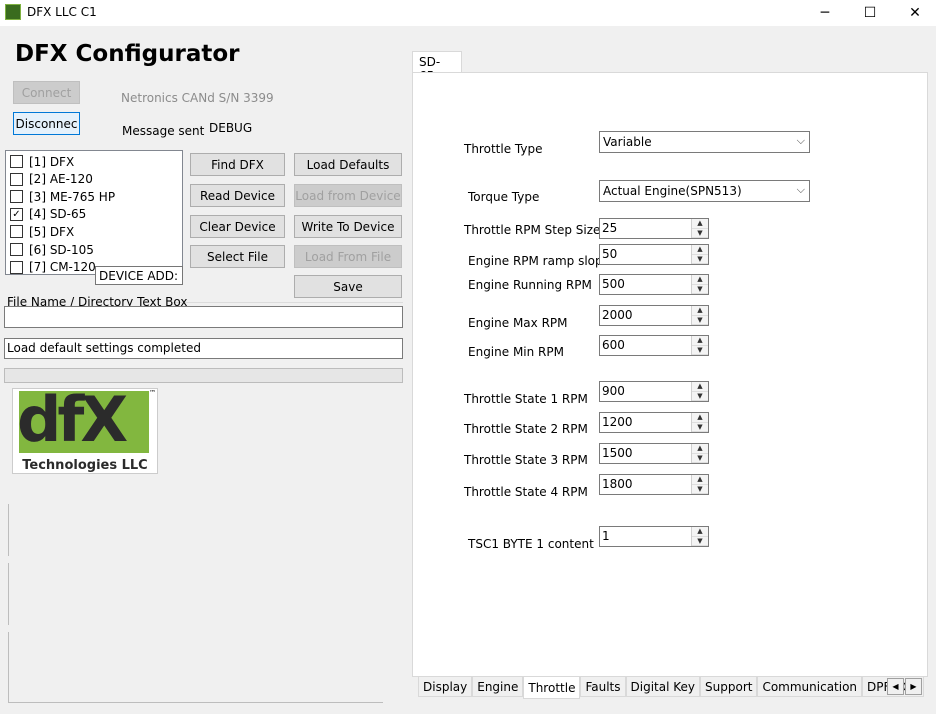  Describe the element at coordinates (810, 687) in the screenshot. I see `tab-communication: Communication` at that location.